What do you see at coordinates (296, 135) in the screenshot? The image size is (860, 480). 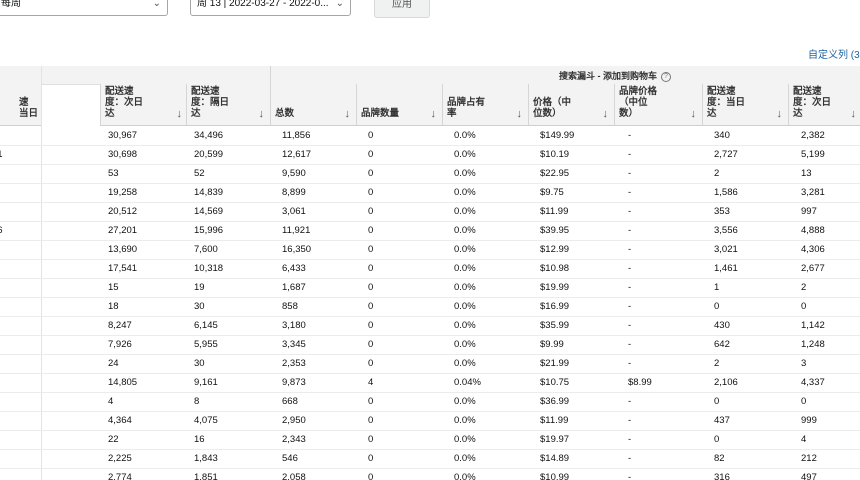 I see `table-cell: 11,856` at bounding box center [296, 135].